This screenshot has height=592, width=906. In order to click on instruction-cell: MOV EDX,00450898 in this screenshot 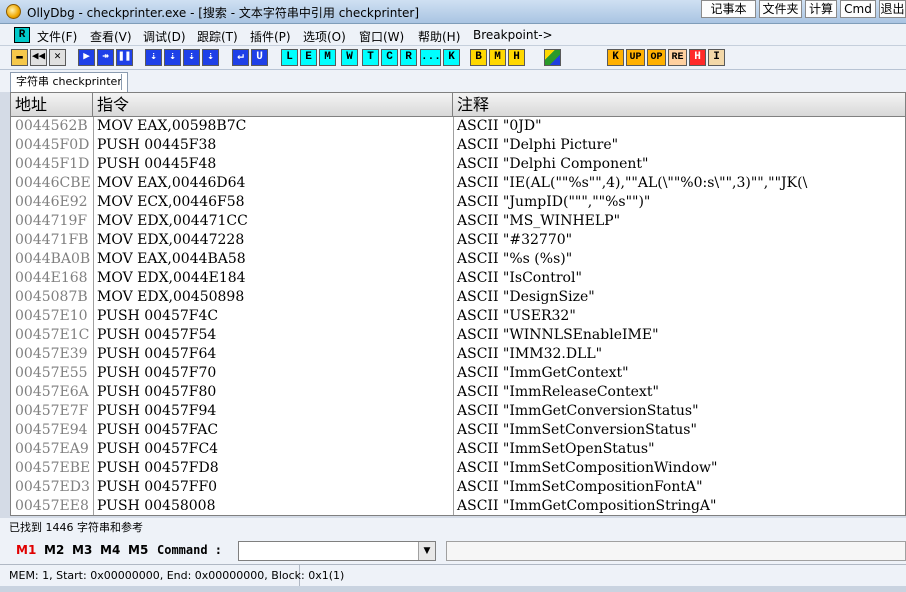, I will do `click(171, 297)`.